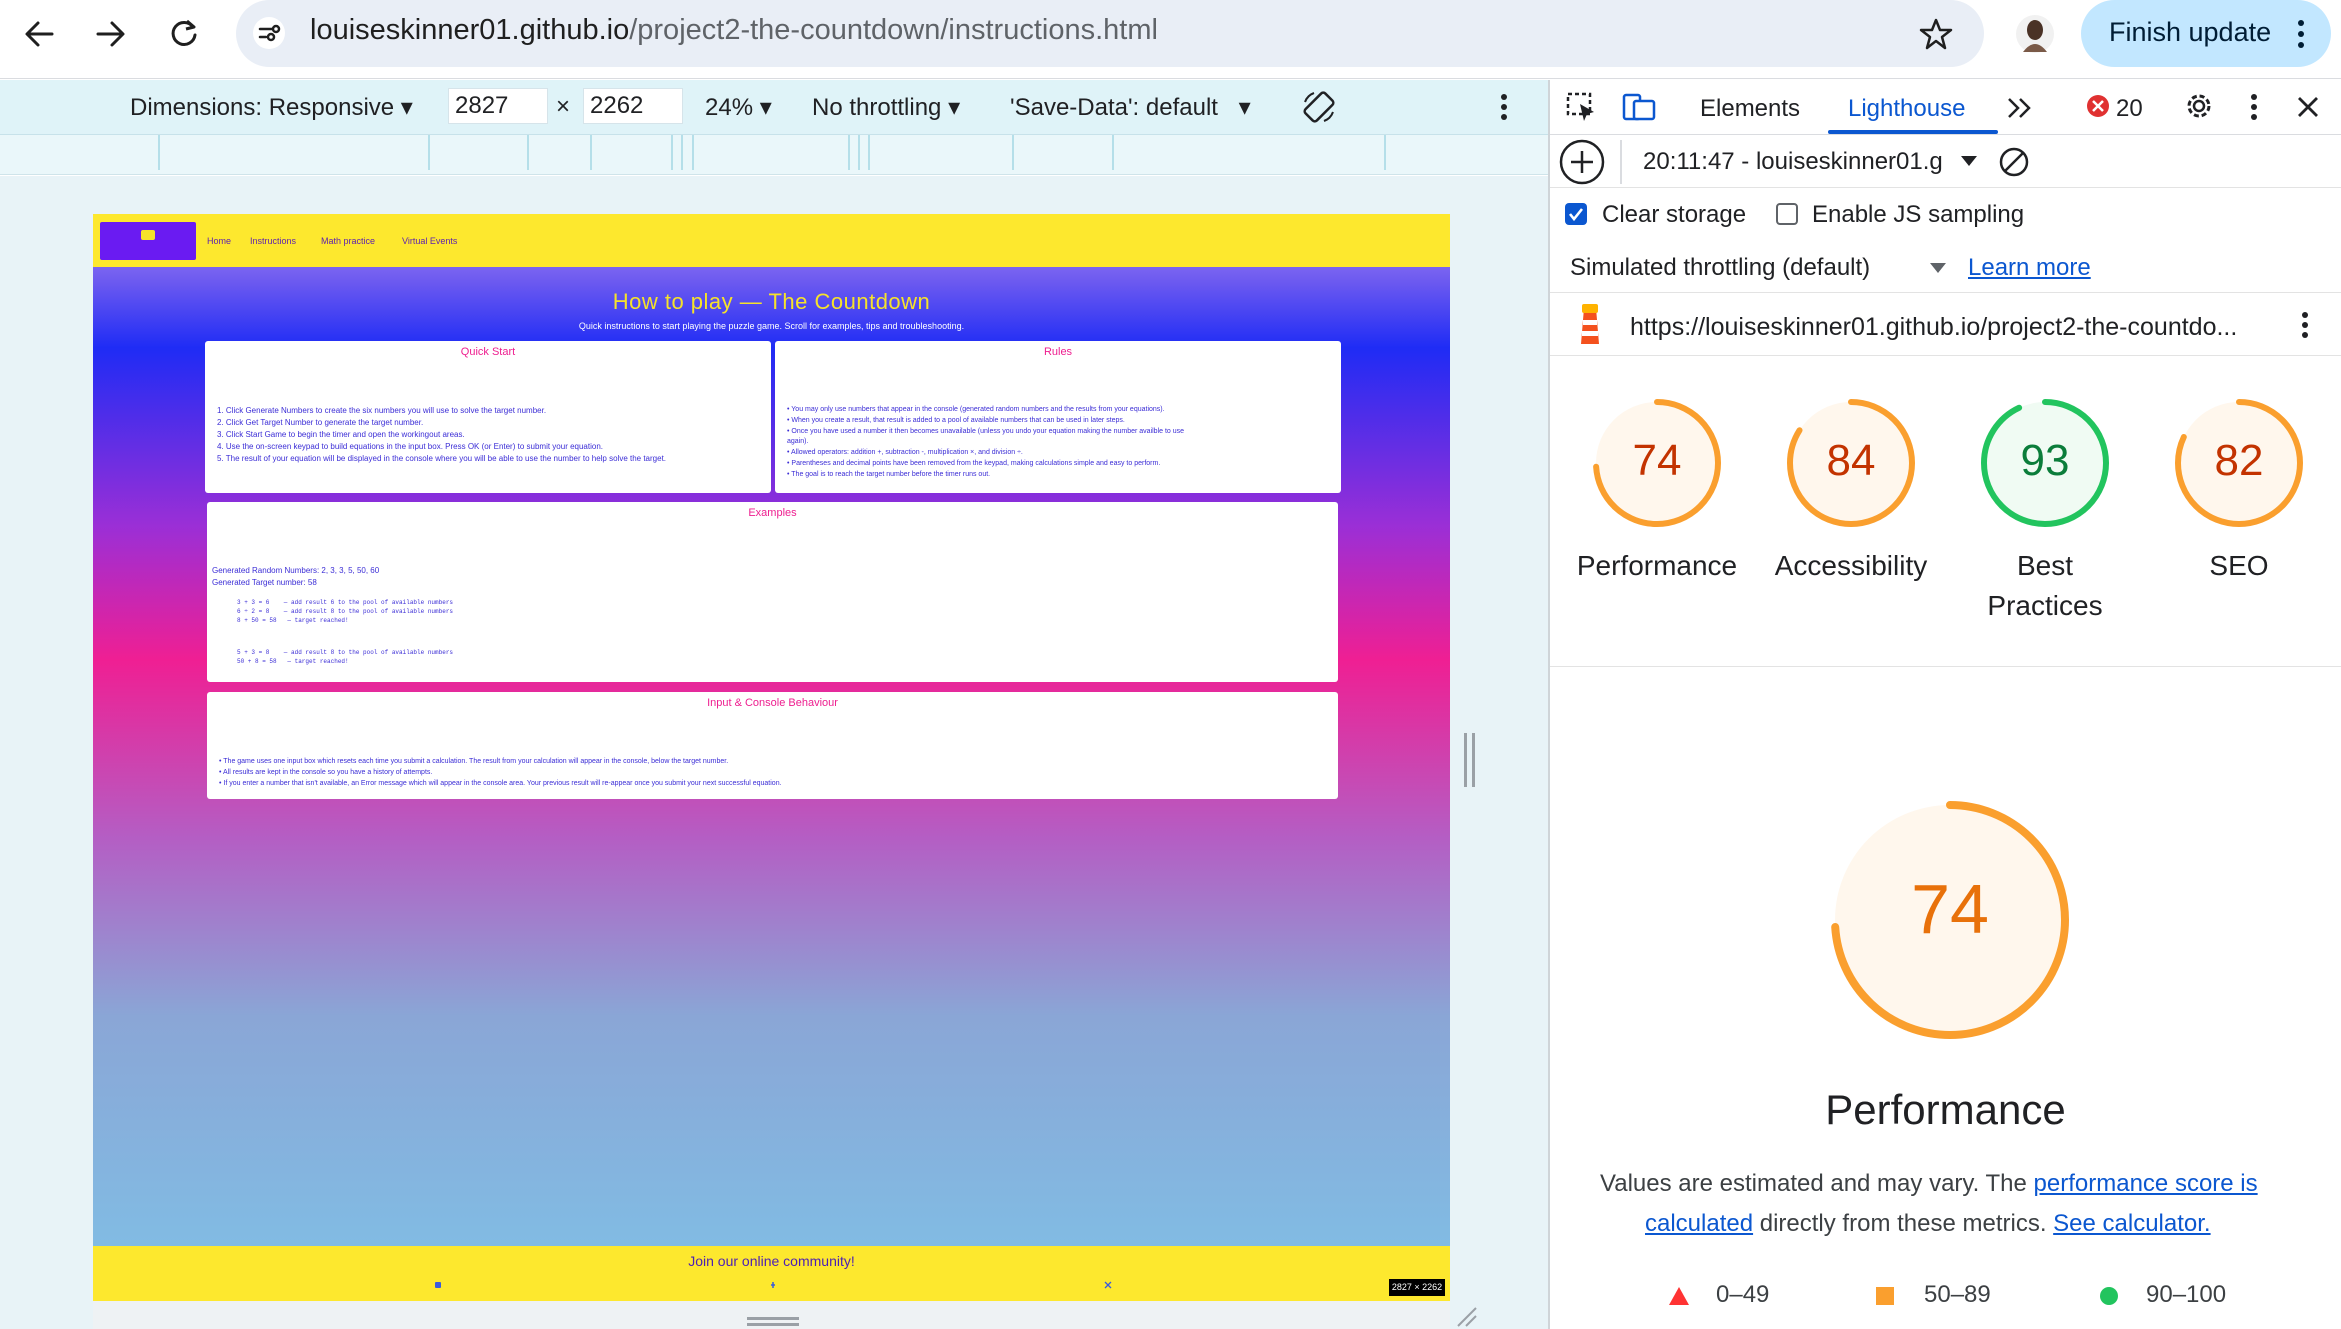 The height and width of the screenshot is (1329, 2341). I want to click on nav-link-instructions: Instructions, so click(273, 241).